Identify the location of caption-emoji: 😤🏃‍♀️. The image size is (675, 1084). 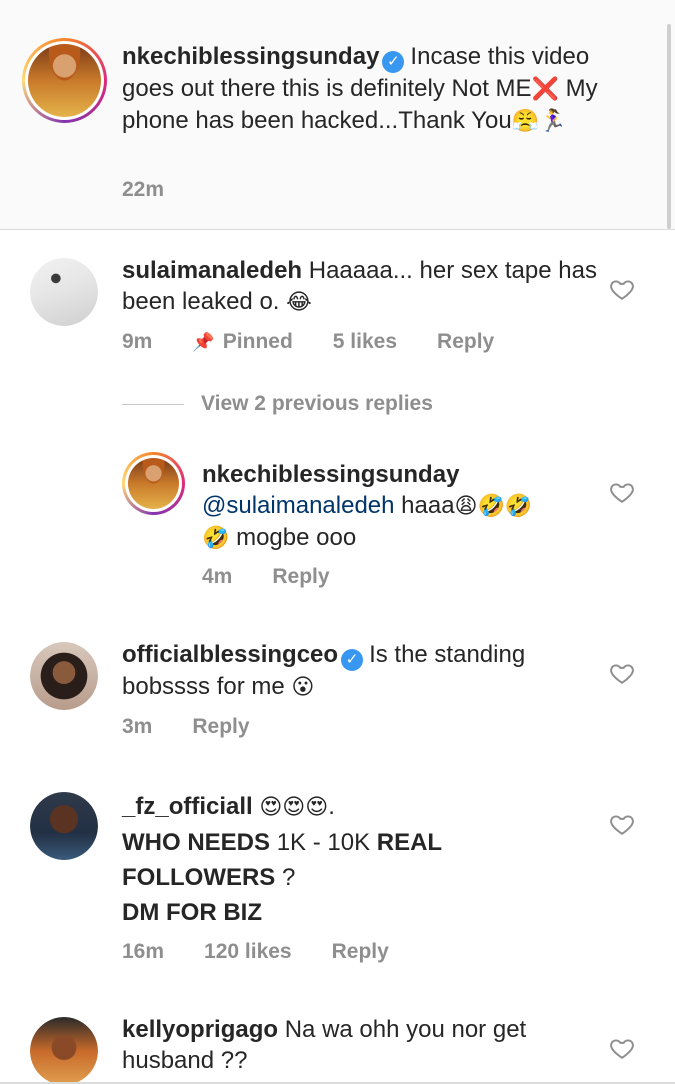
(539, 121).